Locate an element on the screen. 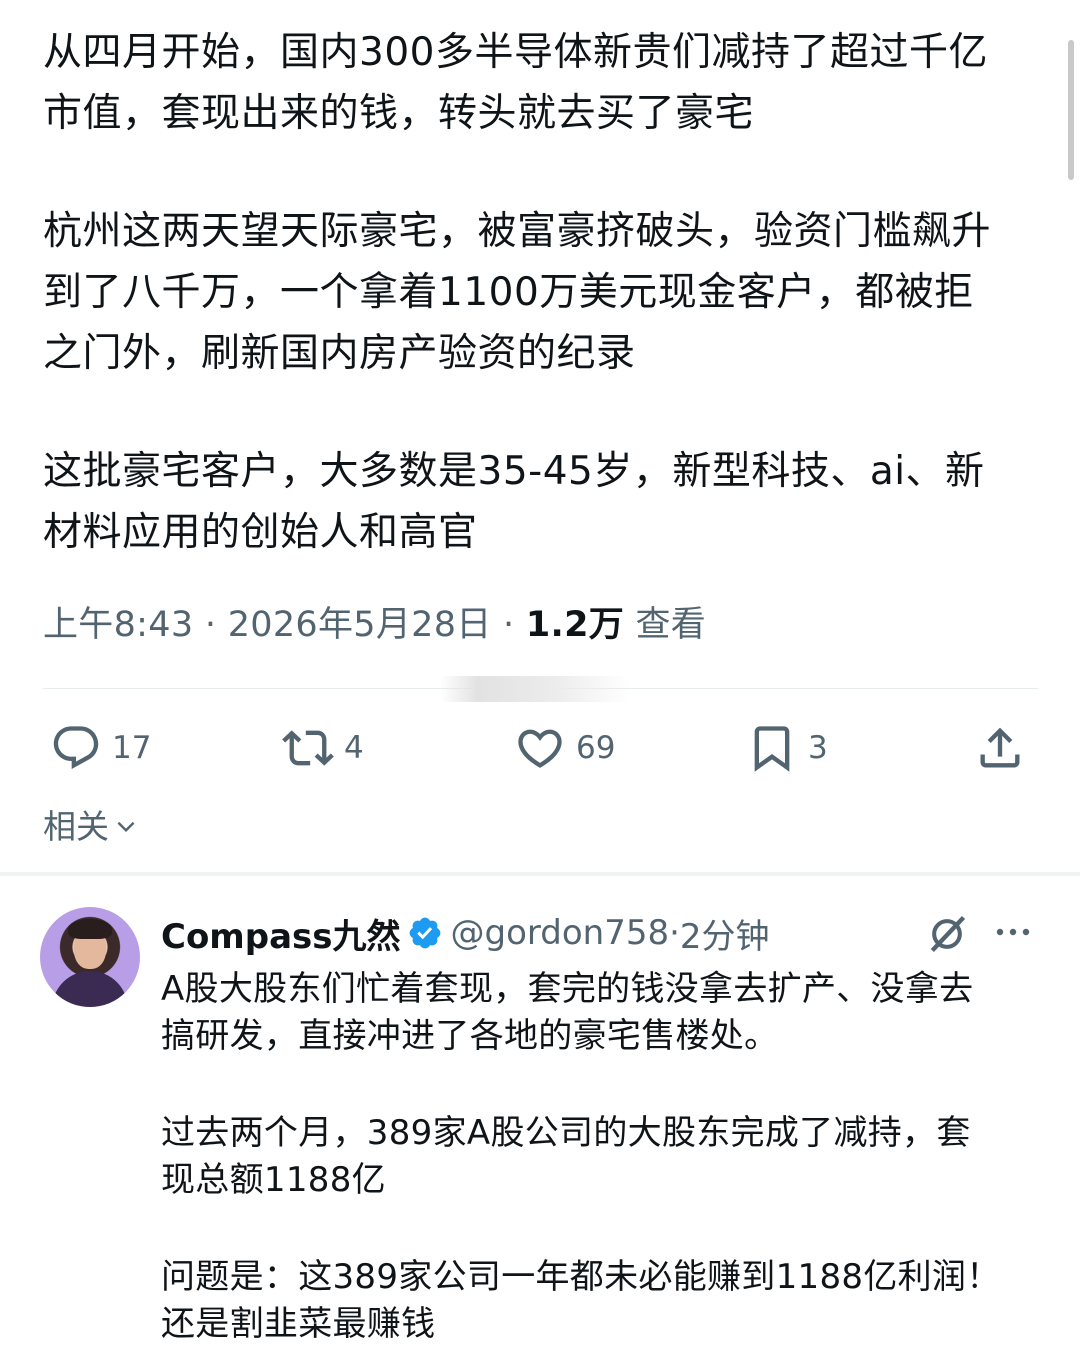 The height and width of the screenshot is (1371, 1080). bookmark-count: 3 is located at coordinates (818, 748).